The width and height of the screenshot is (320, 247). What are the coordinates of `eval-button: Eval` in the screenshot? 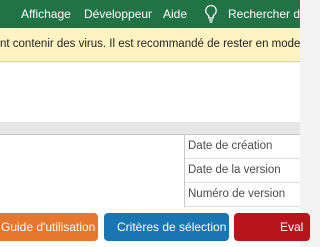 It's located at (272, 227).